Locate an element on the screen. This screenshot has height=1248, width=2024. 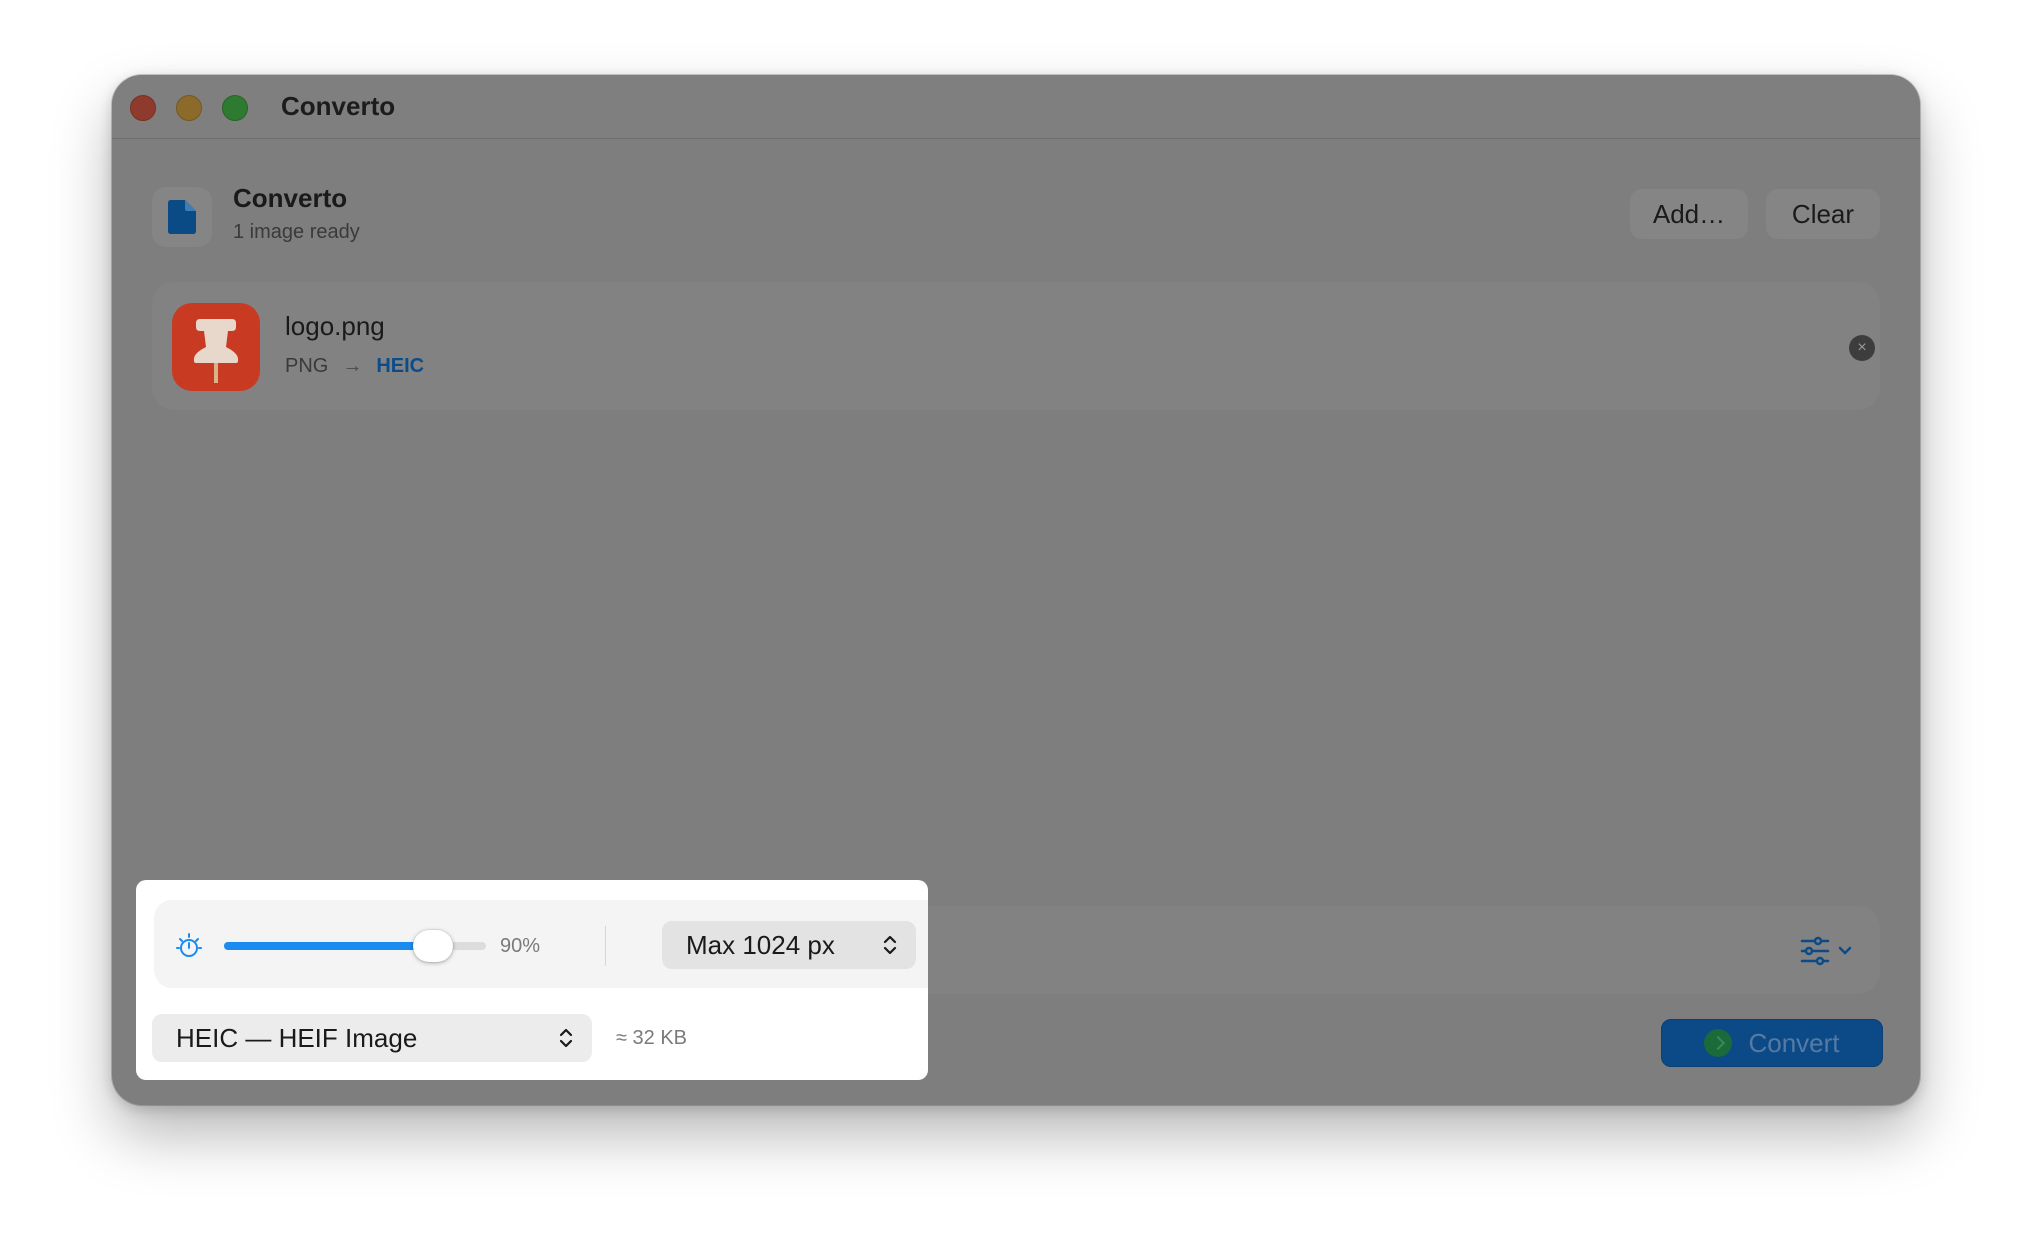
file-row: logo.png PNG → HEIC × is located at coordinates (1016, 346).